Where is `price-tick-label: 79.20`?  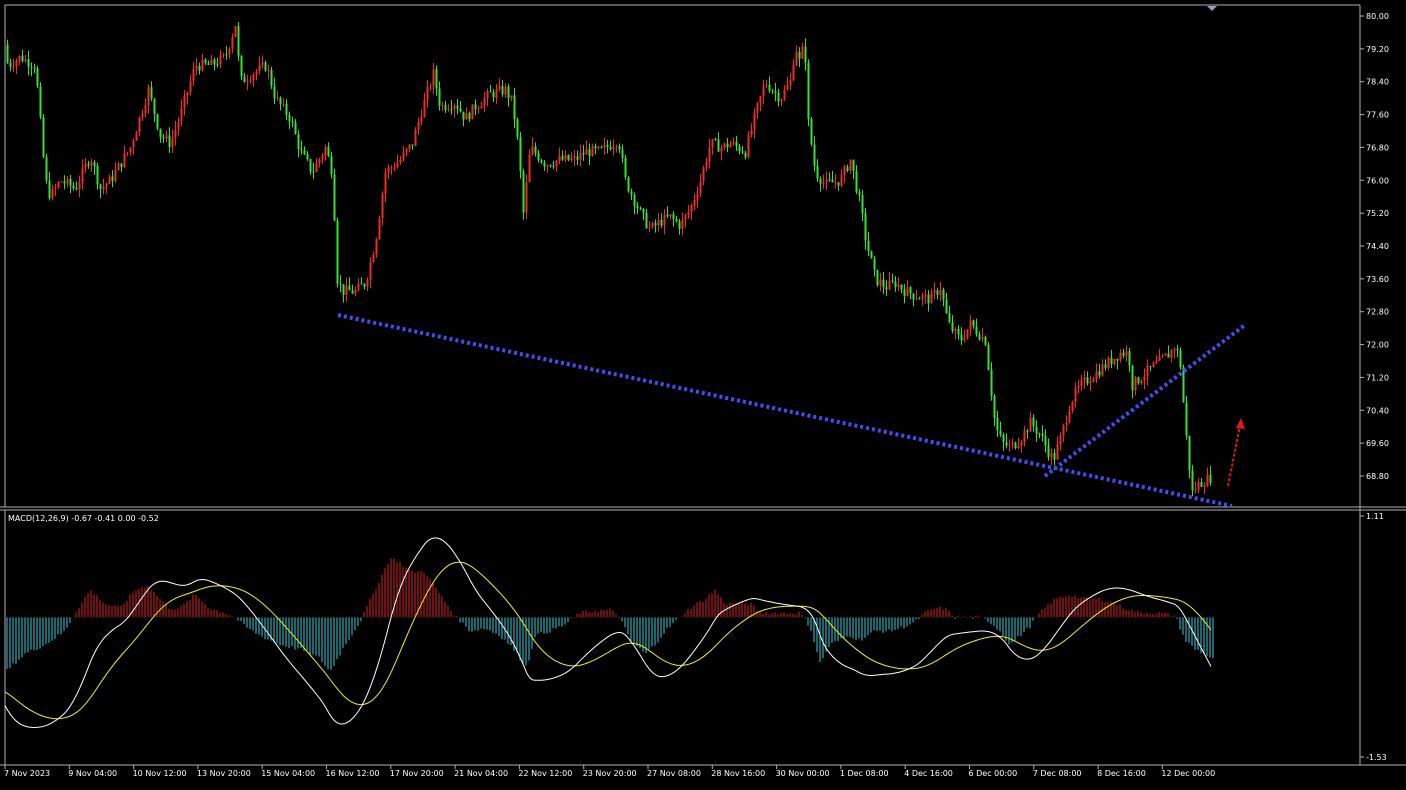
price-tick-label: 79.20 is located at coordinates (1377, 49).